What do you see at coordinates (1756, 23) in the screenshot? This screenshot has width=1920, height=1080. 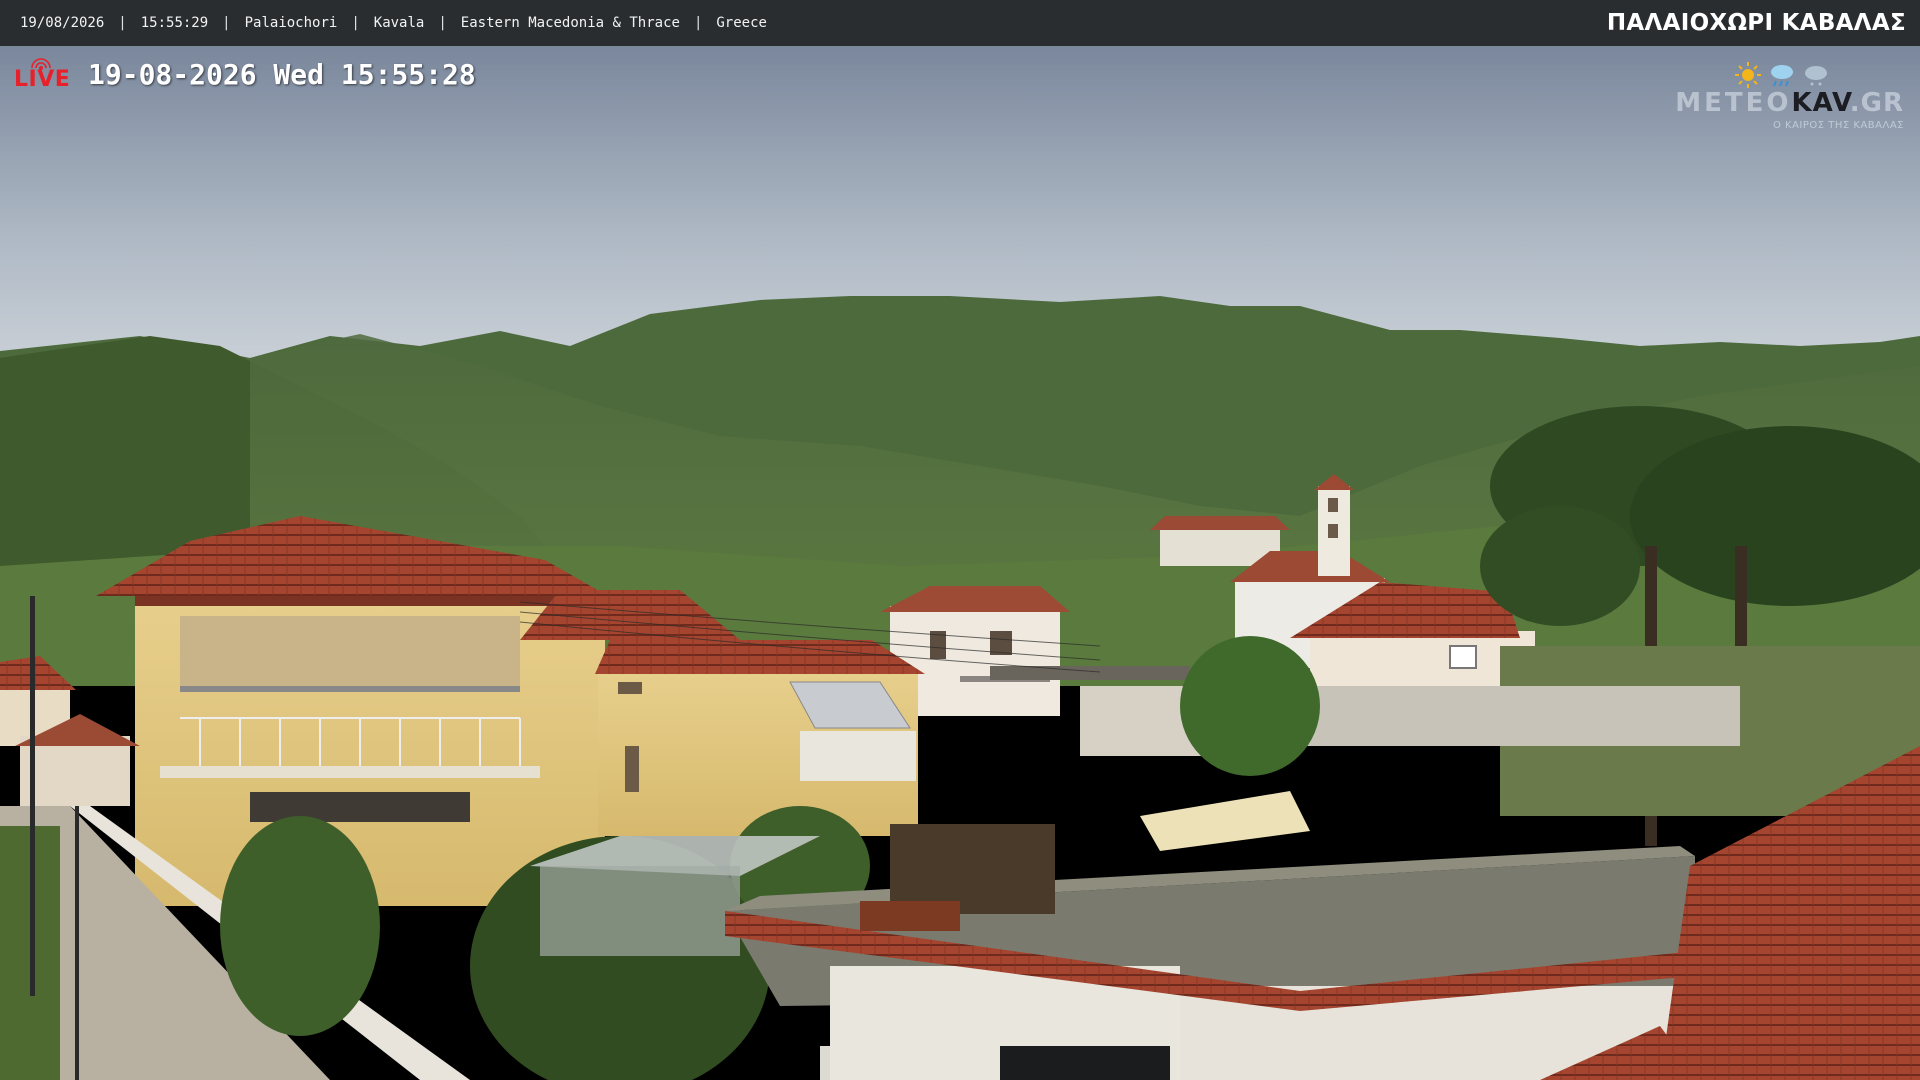 I see `place-title: ΠΑΛΑΙΟΧΩΡΙ ΚΑΒΑΛΑΣ` at bounding box center [1756, 23].